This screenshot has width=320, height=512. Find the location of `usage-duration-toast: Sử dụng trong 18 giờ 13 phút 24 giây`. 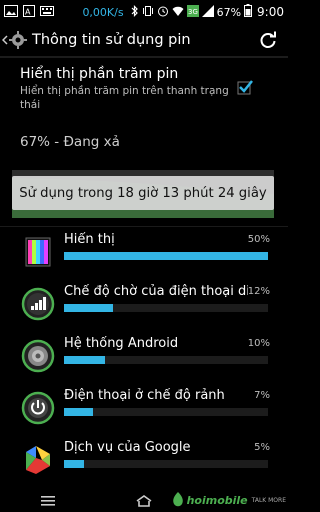

usage-duration-toast: Sử dụng trong 18 giờ 13 phút 24 giây is located at coordinates (143, 193).